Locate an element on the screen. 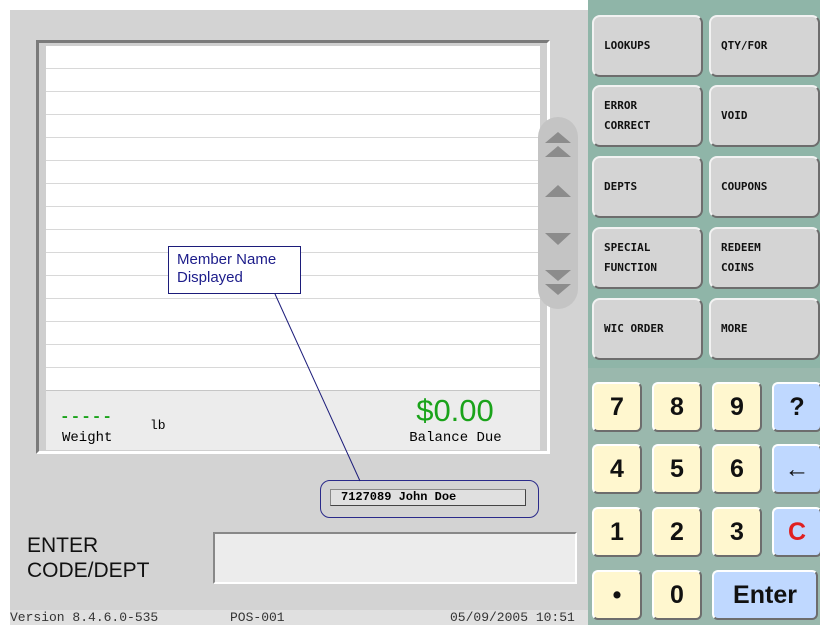 The height and width of the screenshot is (625, 820). balance-due-value: $0.00 is located at coordinates (455, 410).